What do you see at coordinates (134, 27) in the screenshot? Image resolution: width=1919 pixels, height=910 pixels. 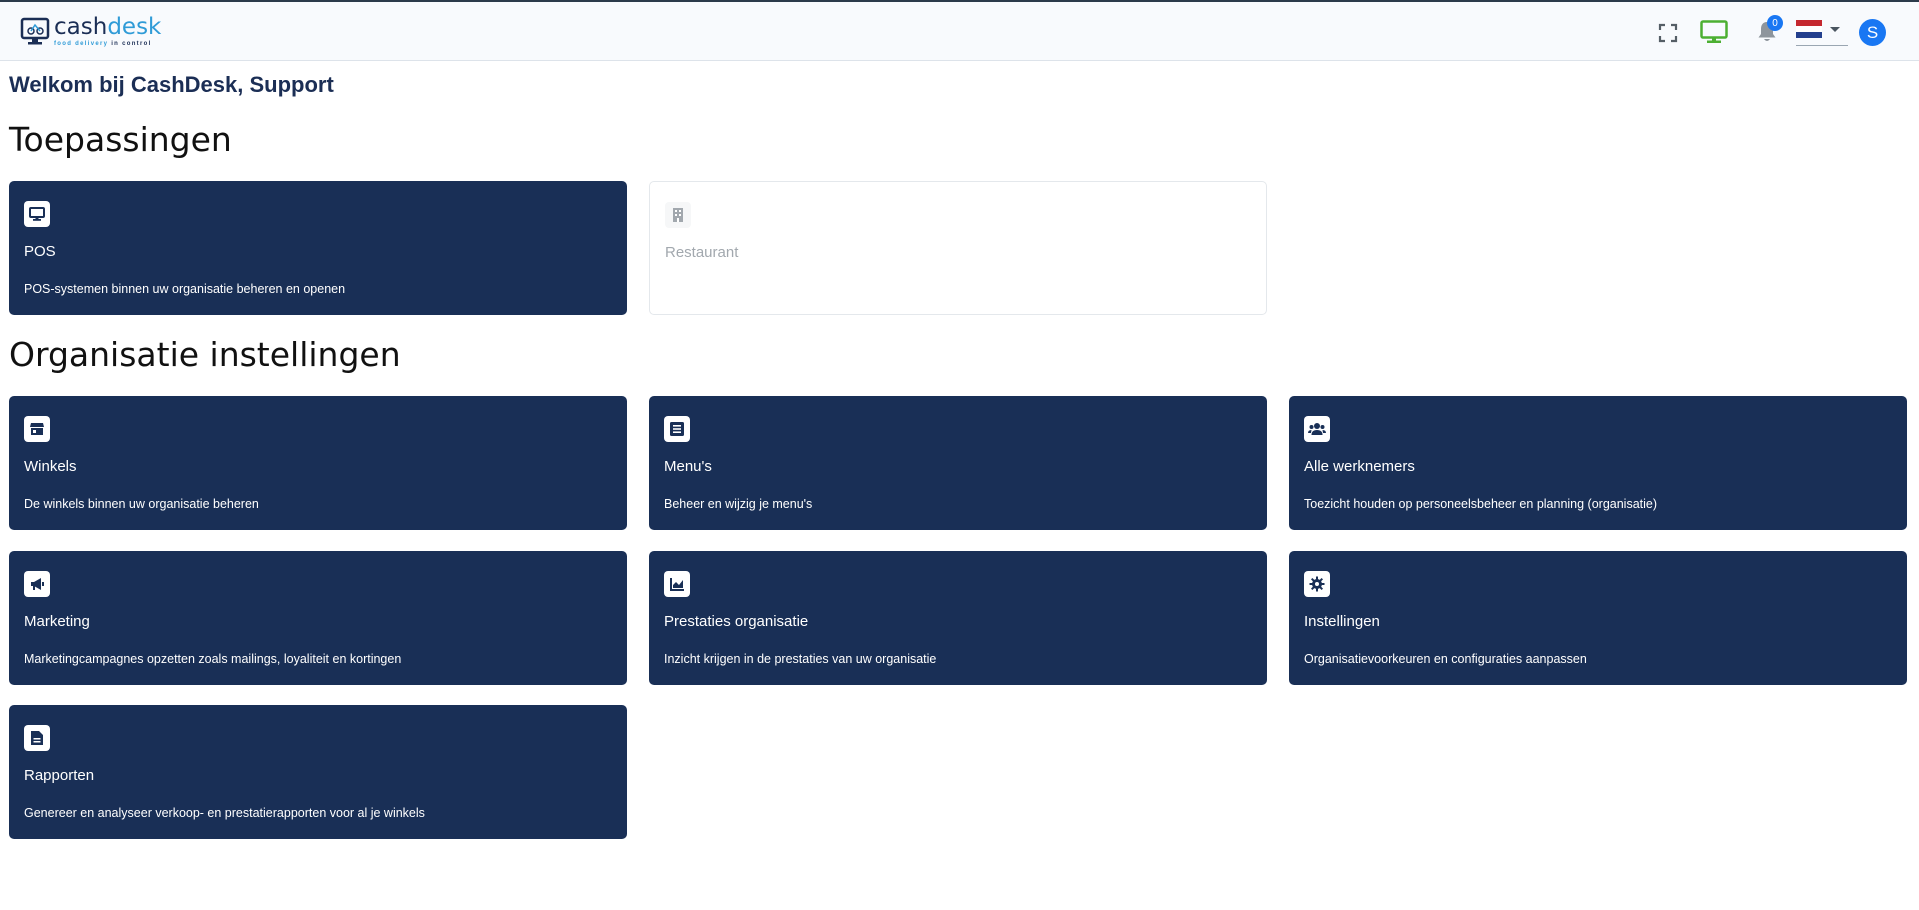 I see `logo-word-desk: desk` at bounding box center [134, 27].